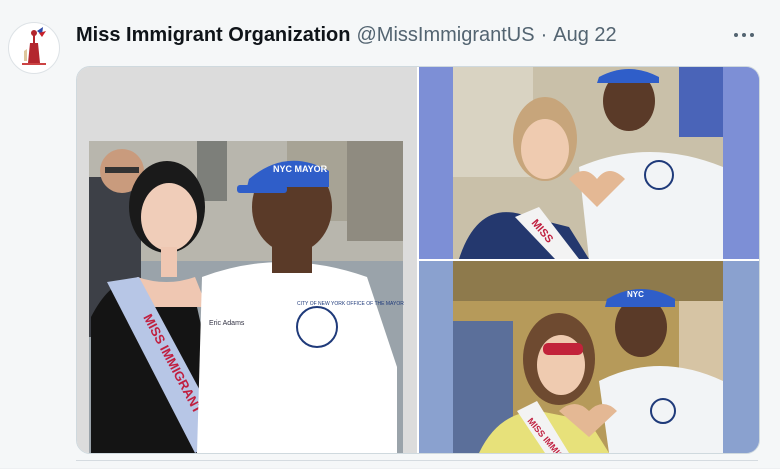  Describe the element at coordinates (227, 323) in the screenshot. I see `name-tag-left: Eric Adams` at that location.